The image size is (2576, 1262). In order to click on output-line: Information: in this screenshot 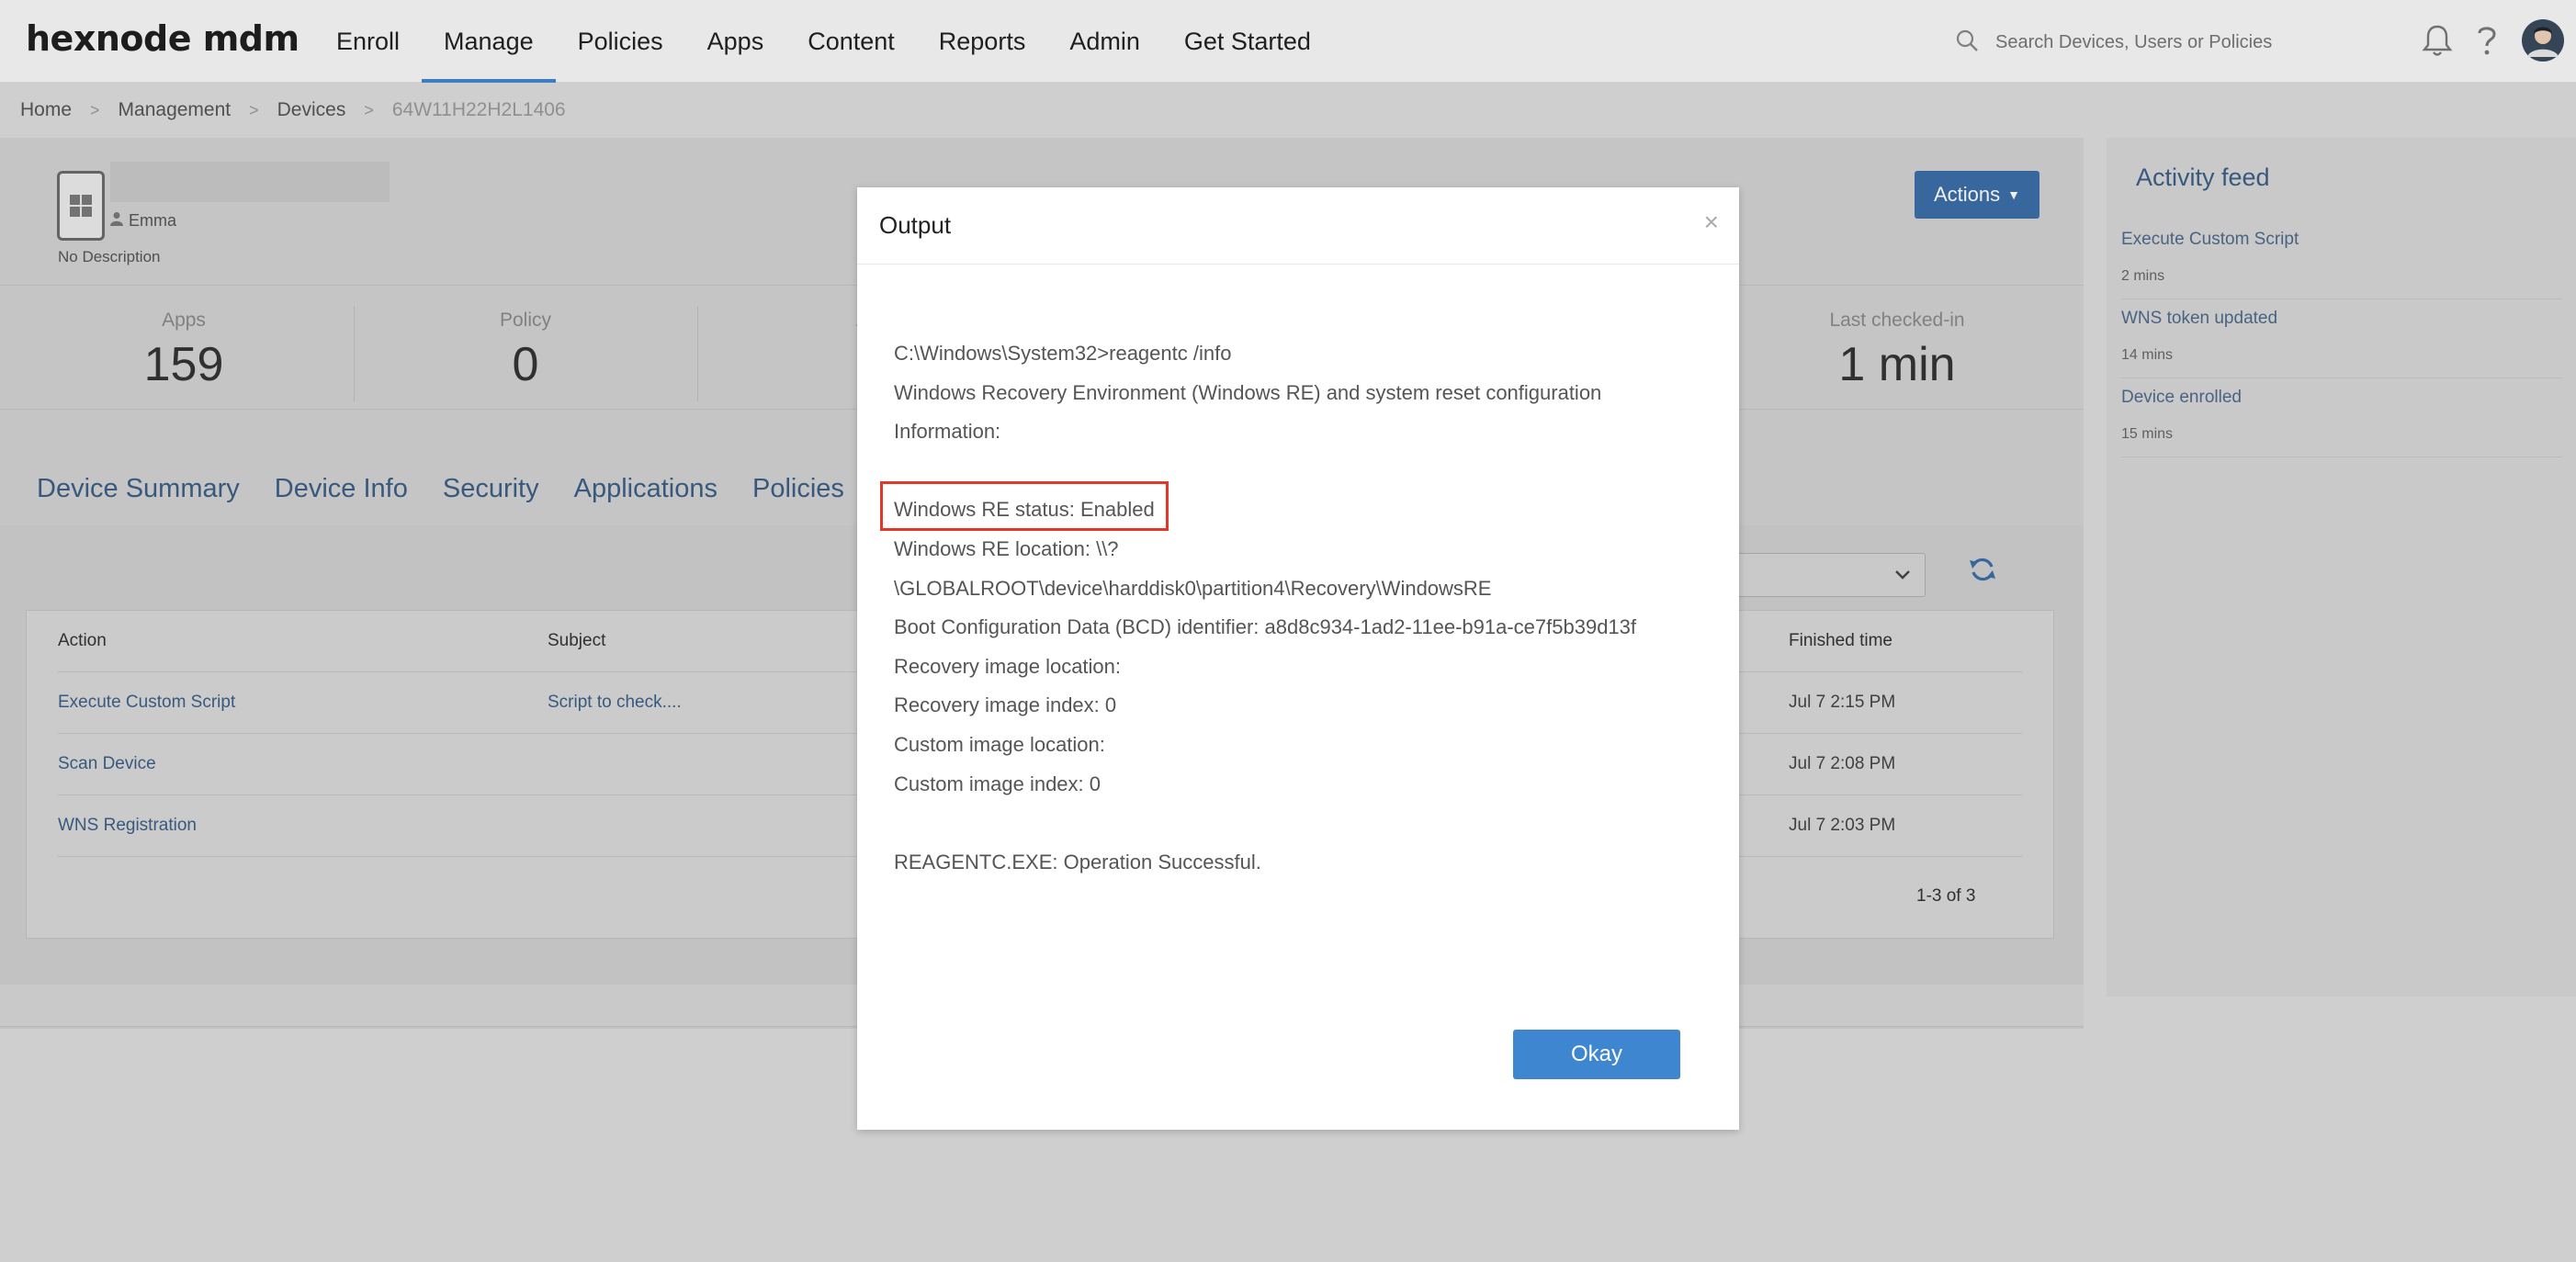, I will do `click(947, 432)`.